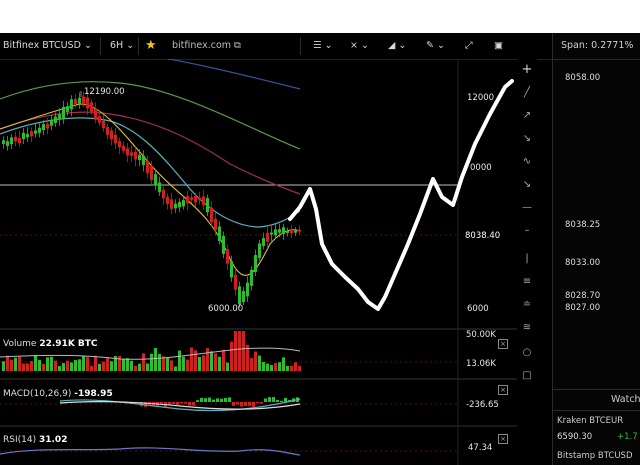 This screenshot has height=465, width=640. Describe the element at coordinates (151, 46) in the screenshot. I see `star-icon: ★` at that location.